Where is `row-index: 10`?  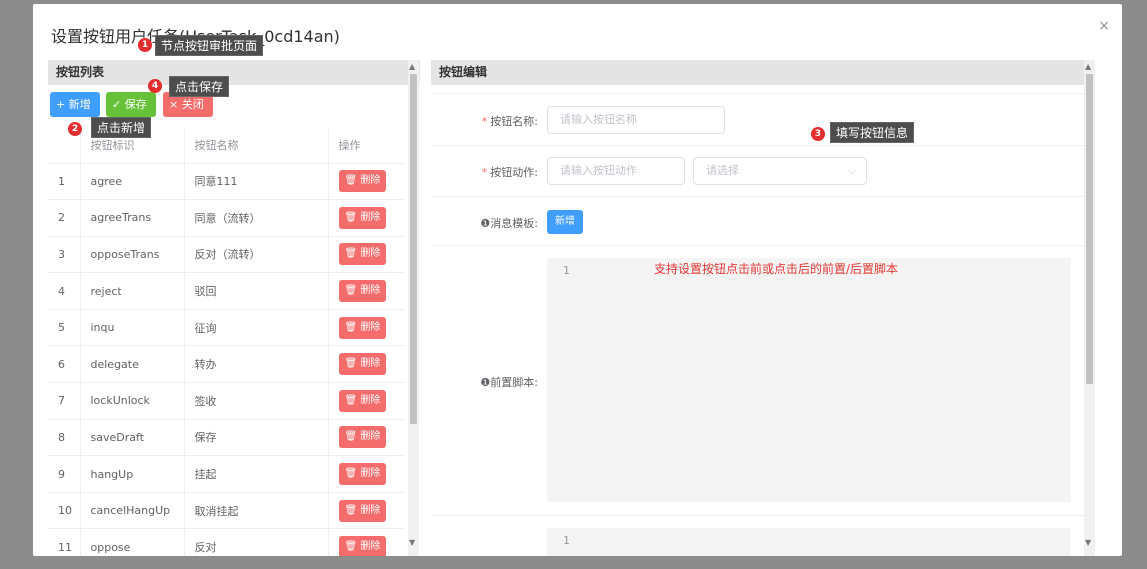
row-index: 10 is located at coordinates (64, 511).